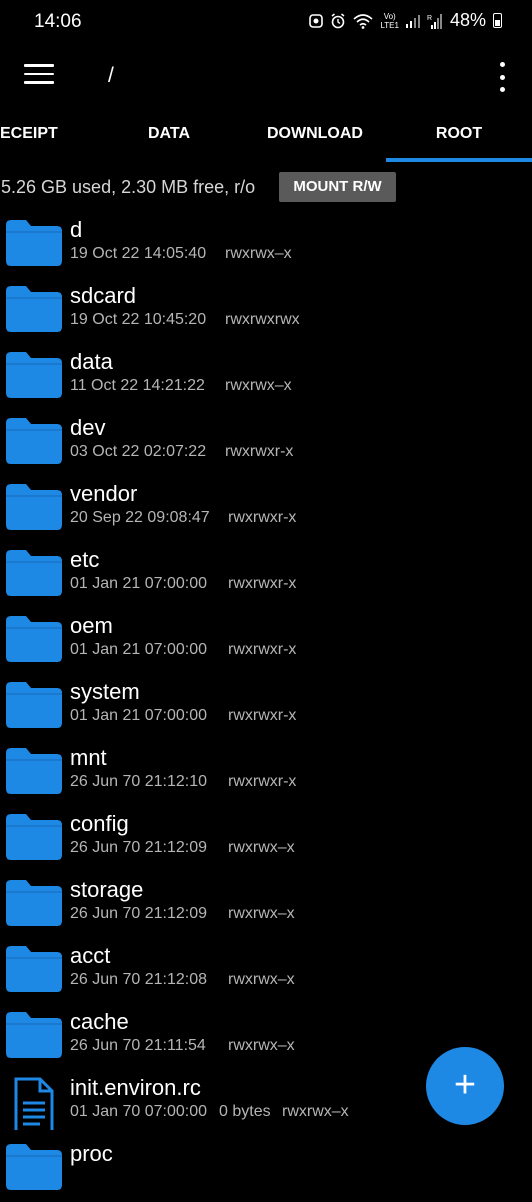 The width and height of the screenshot is (532, 1202). I want to click on folder-row: mnt 26 Jun 70 21:12:10 rwxrwxr-x, so click(266, 773).